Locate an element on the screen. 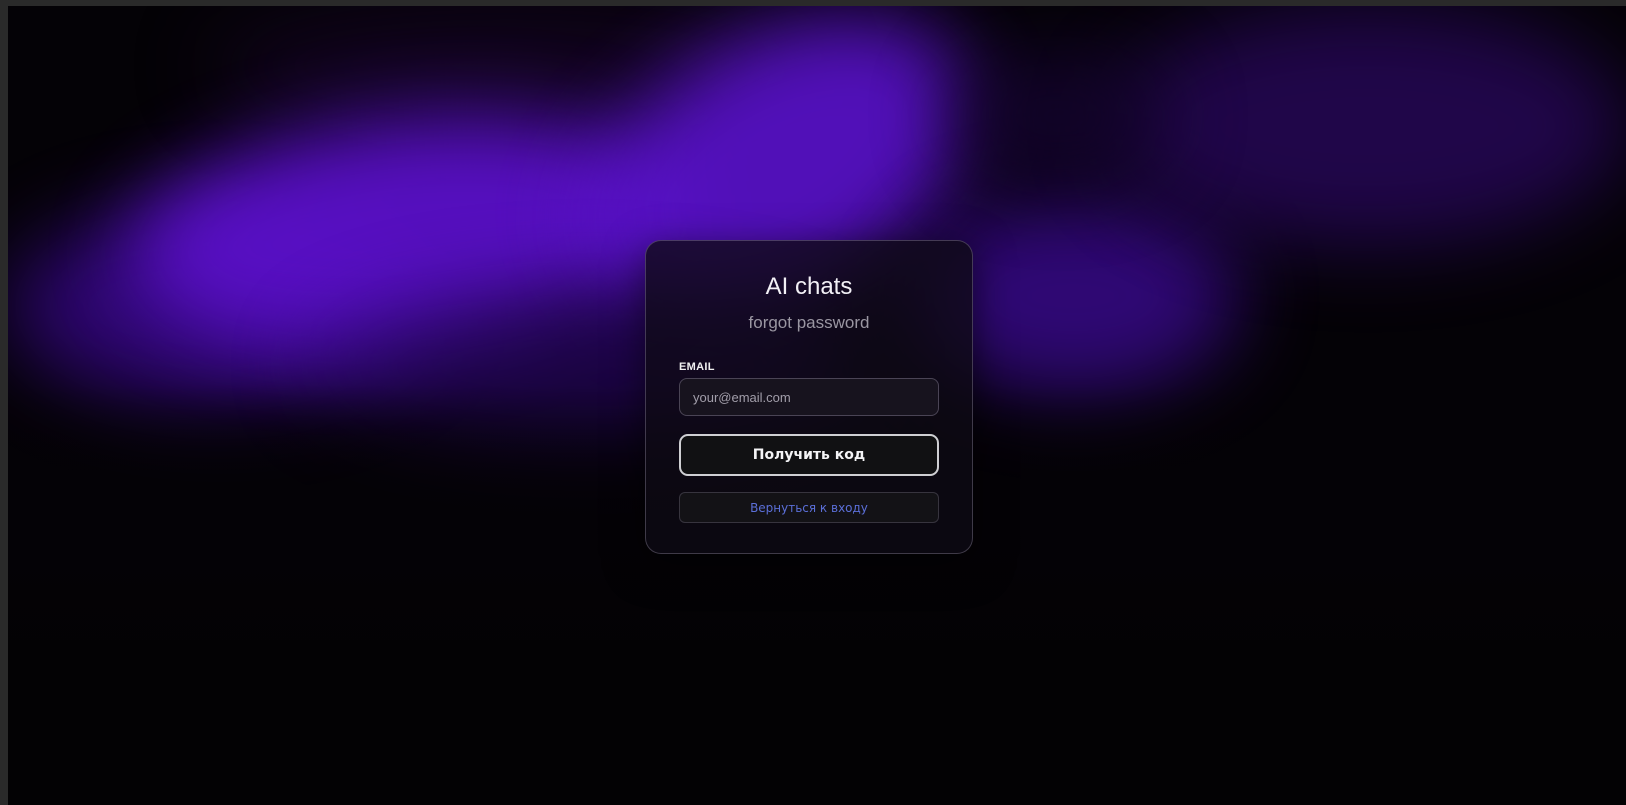 The height and width of the screenshot is (805, 1626). get-code-button: Получить код is located at coordinates (809, 455).